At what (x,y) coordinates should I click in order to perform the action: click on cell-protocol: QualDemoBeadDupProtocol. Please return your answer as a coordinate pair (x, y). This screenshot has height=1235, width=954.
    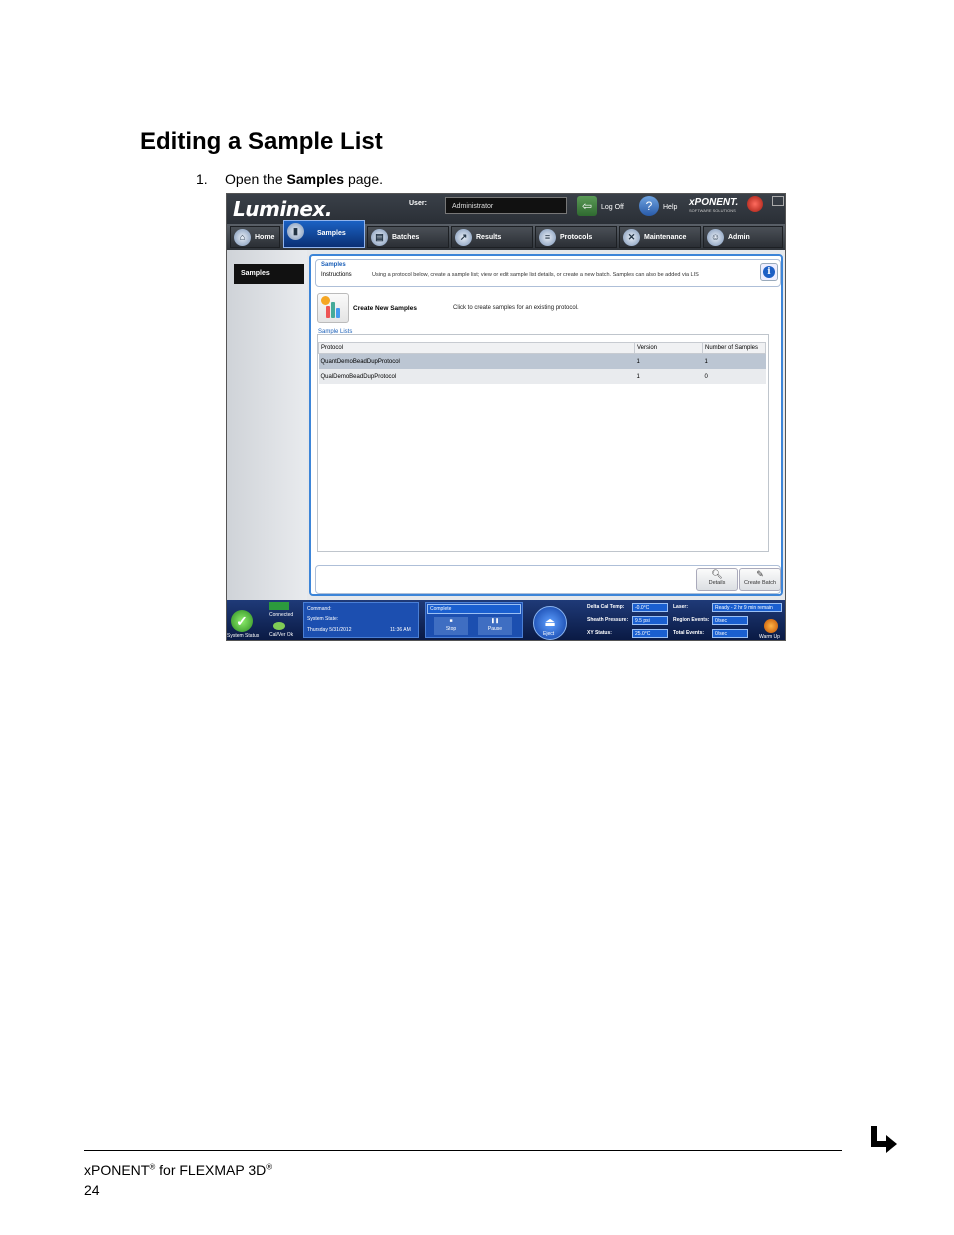
    Looking at the image, I should click on (476, 376).